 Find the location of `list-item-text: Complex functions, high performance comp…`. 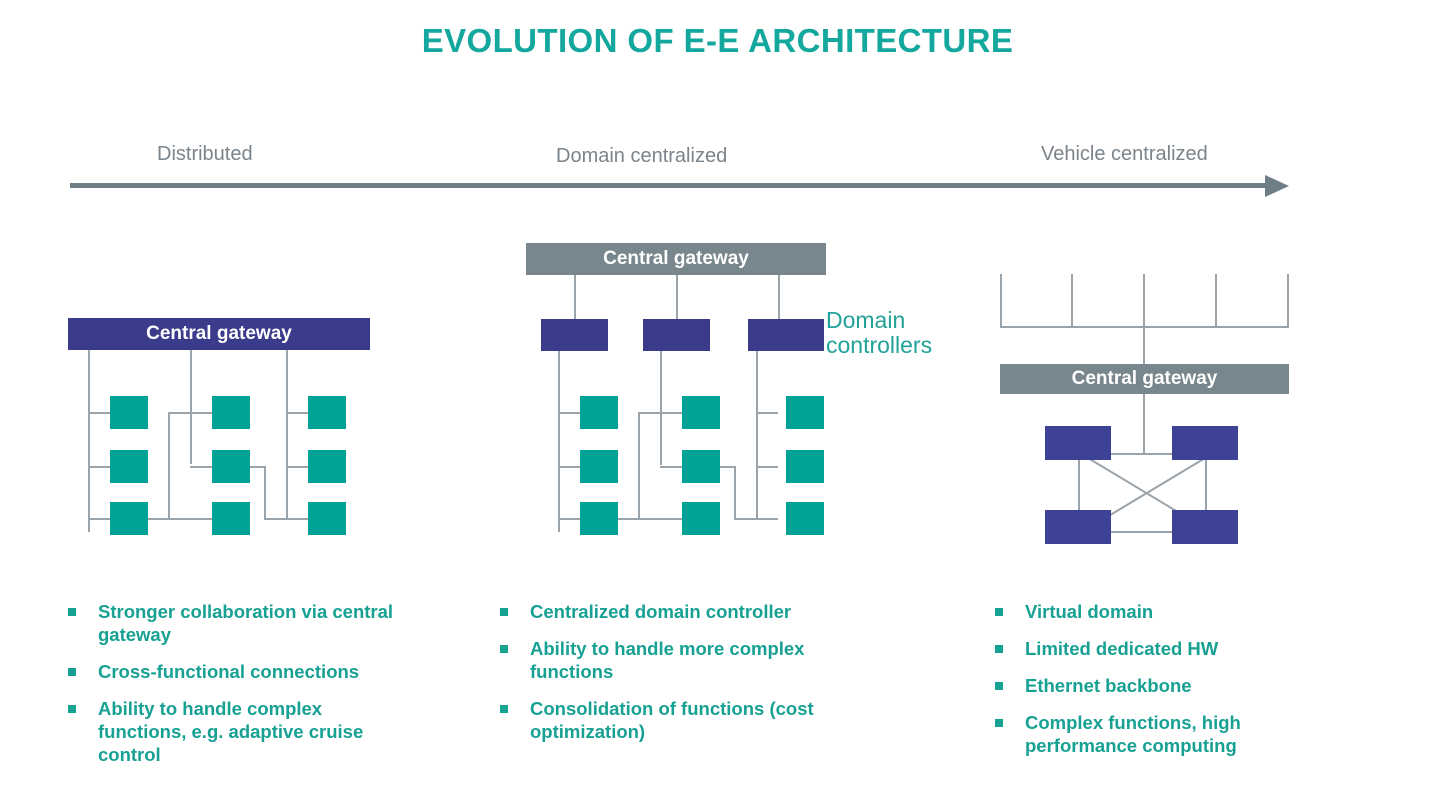

list-item-text: Complex functions, high performance comp… is located at coordinates (1133, 734).